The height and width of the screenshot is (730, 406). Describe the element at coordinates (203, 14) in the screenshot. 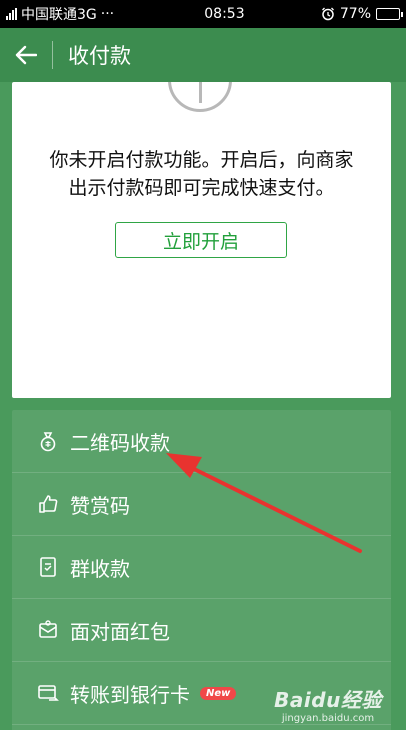

I see `status-bar: 中国联通3G ··· 08:53 77%` at that location.